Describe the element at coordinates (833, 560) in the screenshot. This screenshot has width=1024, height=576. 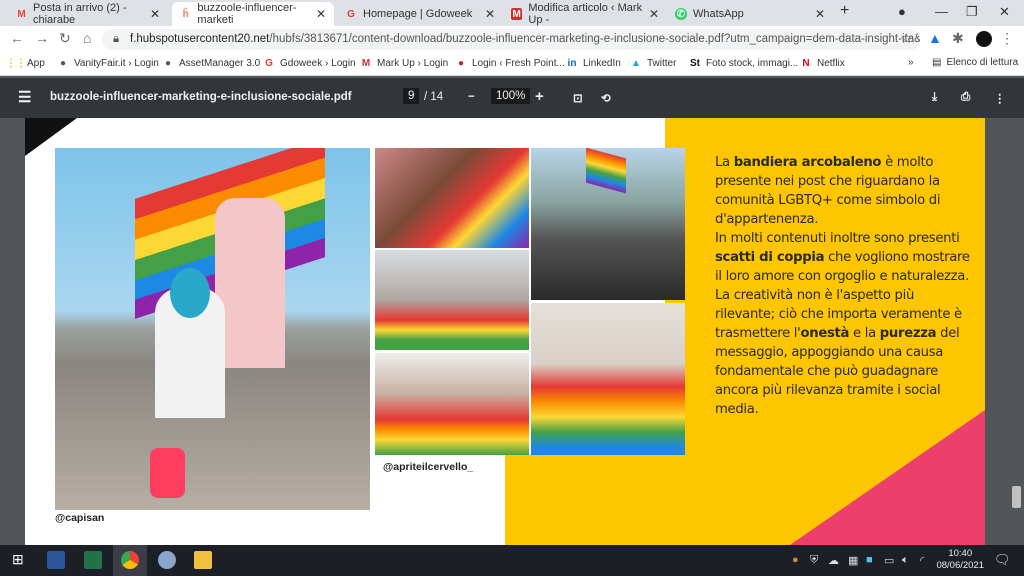
I see `onedrive-icon: ☁` at that location.